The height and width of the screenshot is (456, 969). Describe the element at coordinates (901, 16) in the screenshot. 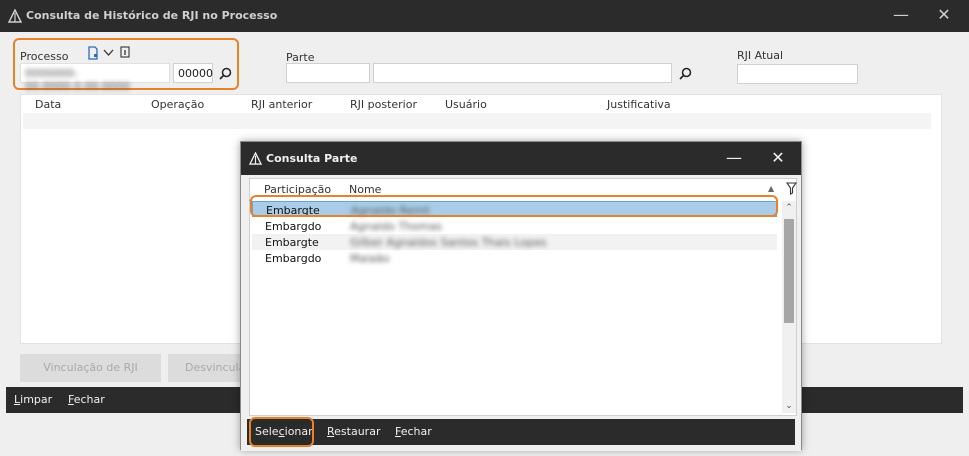

I see `minimize-button: —` at that location.